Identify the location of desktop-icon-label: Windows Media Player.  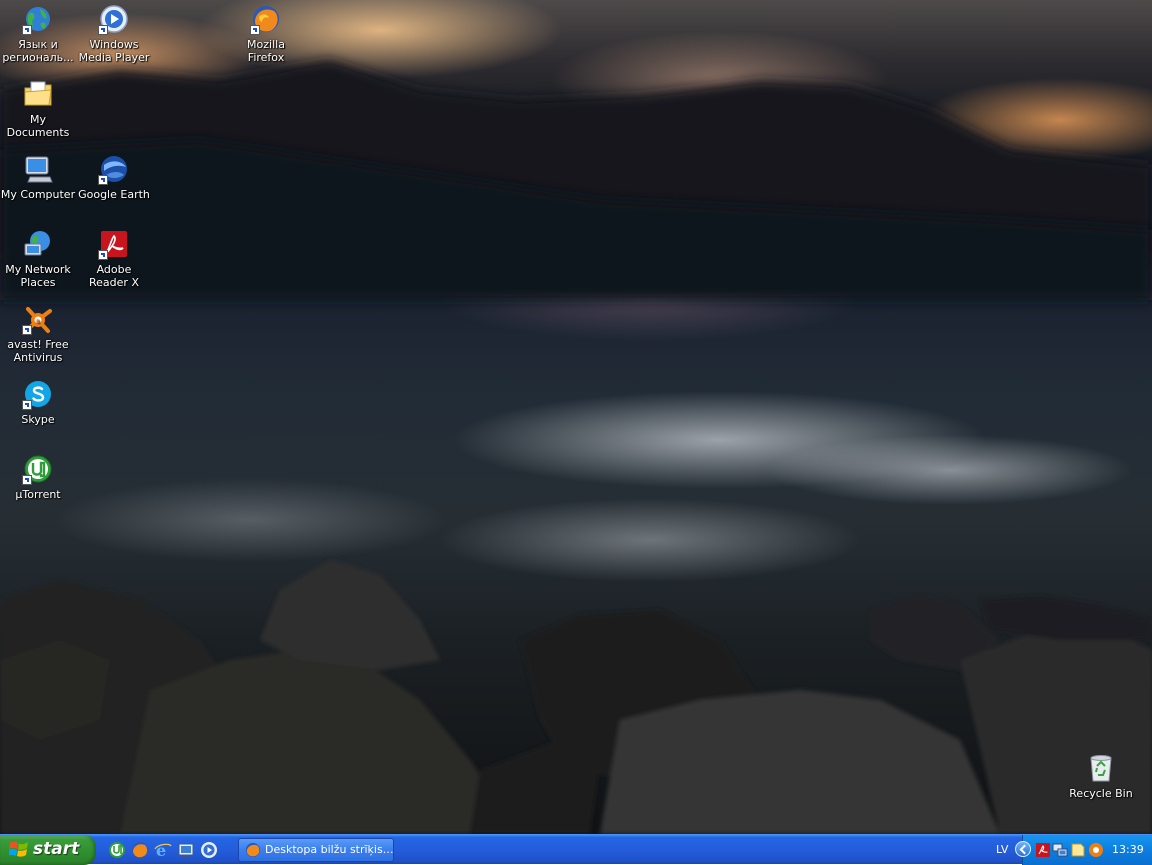
(114, 51).